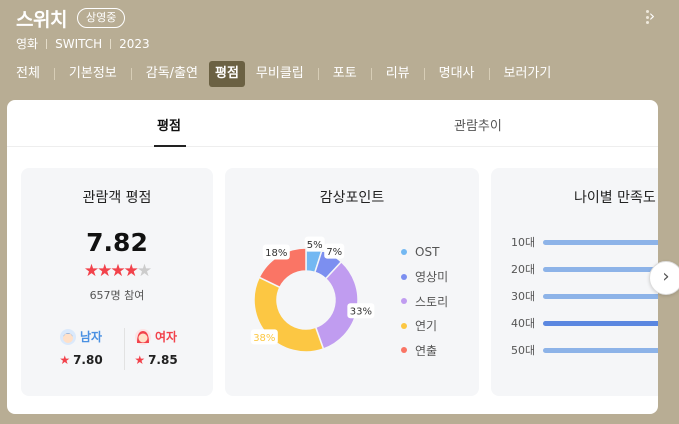  I want to click on slice-label: 5%, so click(314, 244).